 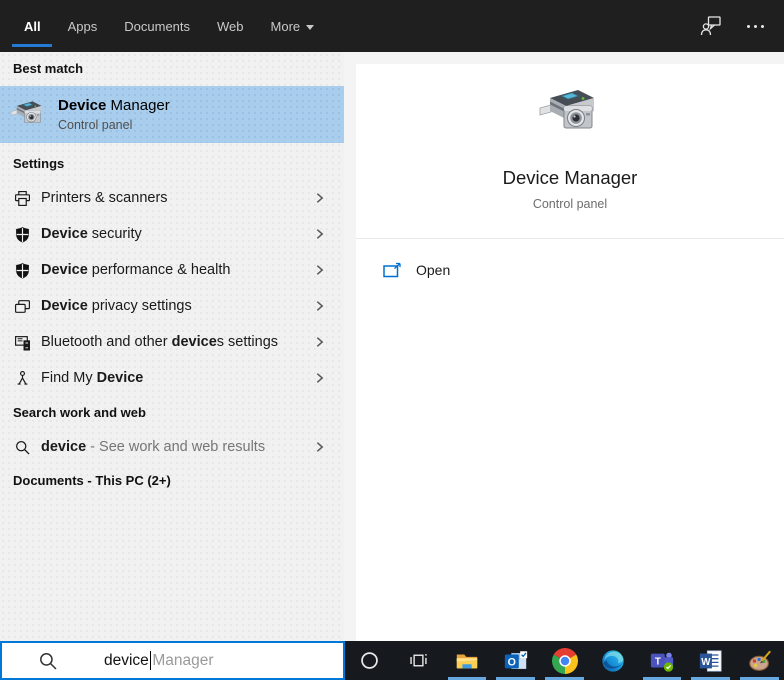 I want to click on chrome-icon, so click(x=564, y=660).